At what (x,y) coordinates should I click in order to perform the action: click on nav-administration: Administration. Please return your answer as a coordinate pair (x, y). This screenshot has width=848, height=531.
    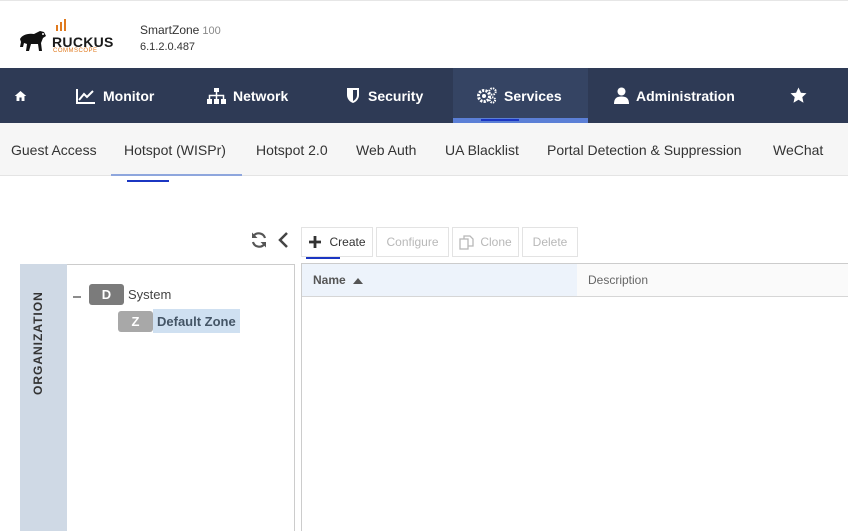
    Looking at the image, I should click on (674, 95).